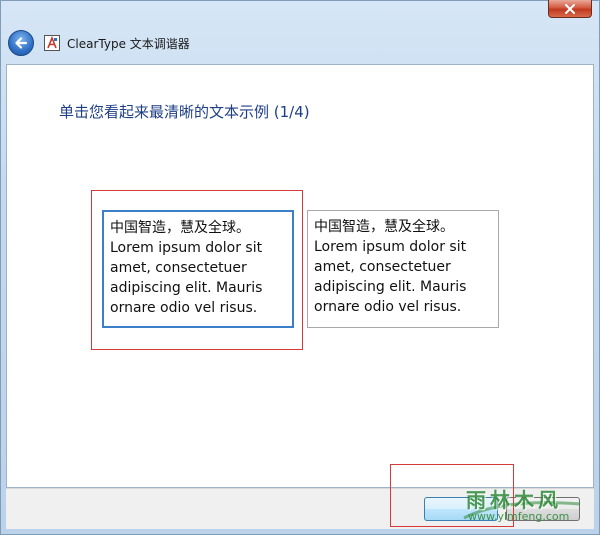 The image size is (600, 535). I want to click on back-button, so click(21, 43).